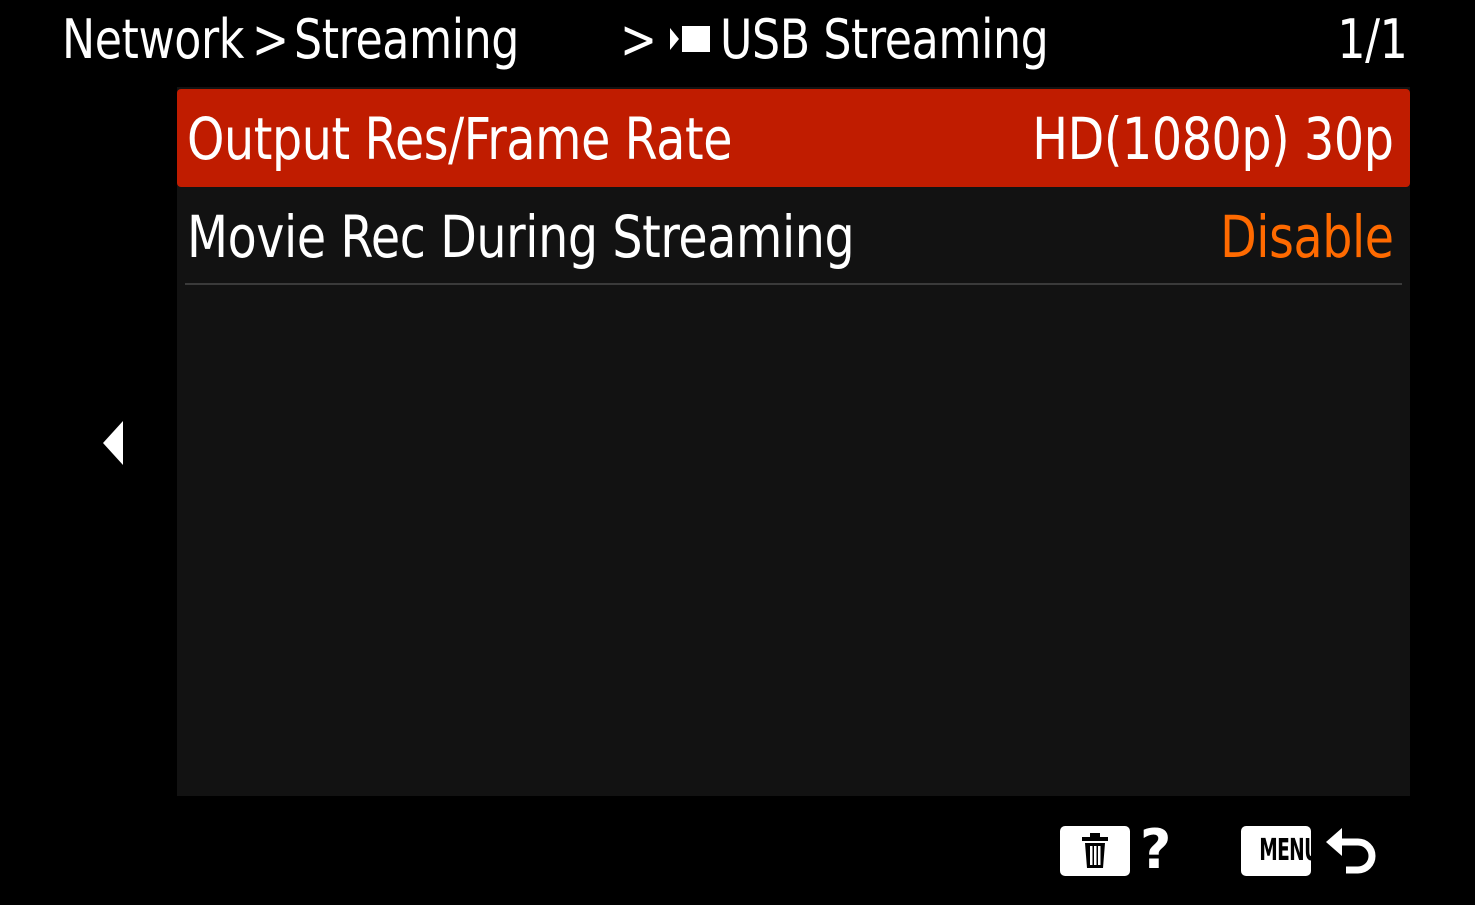 The image size is (1475, 905). I want to click on return-icon, so click(1353, 851).